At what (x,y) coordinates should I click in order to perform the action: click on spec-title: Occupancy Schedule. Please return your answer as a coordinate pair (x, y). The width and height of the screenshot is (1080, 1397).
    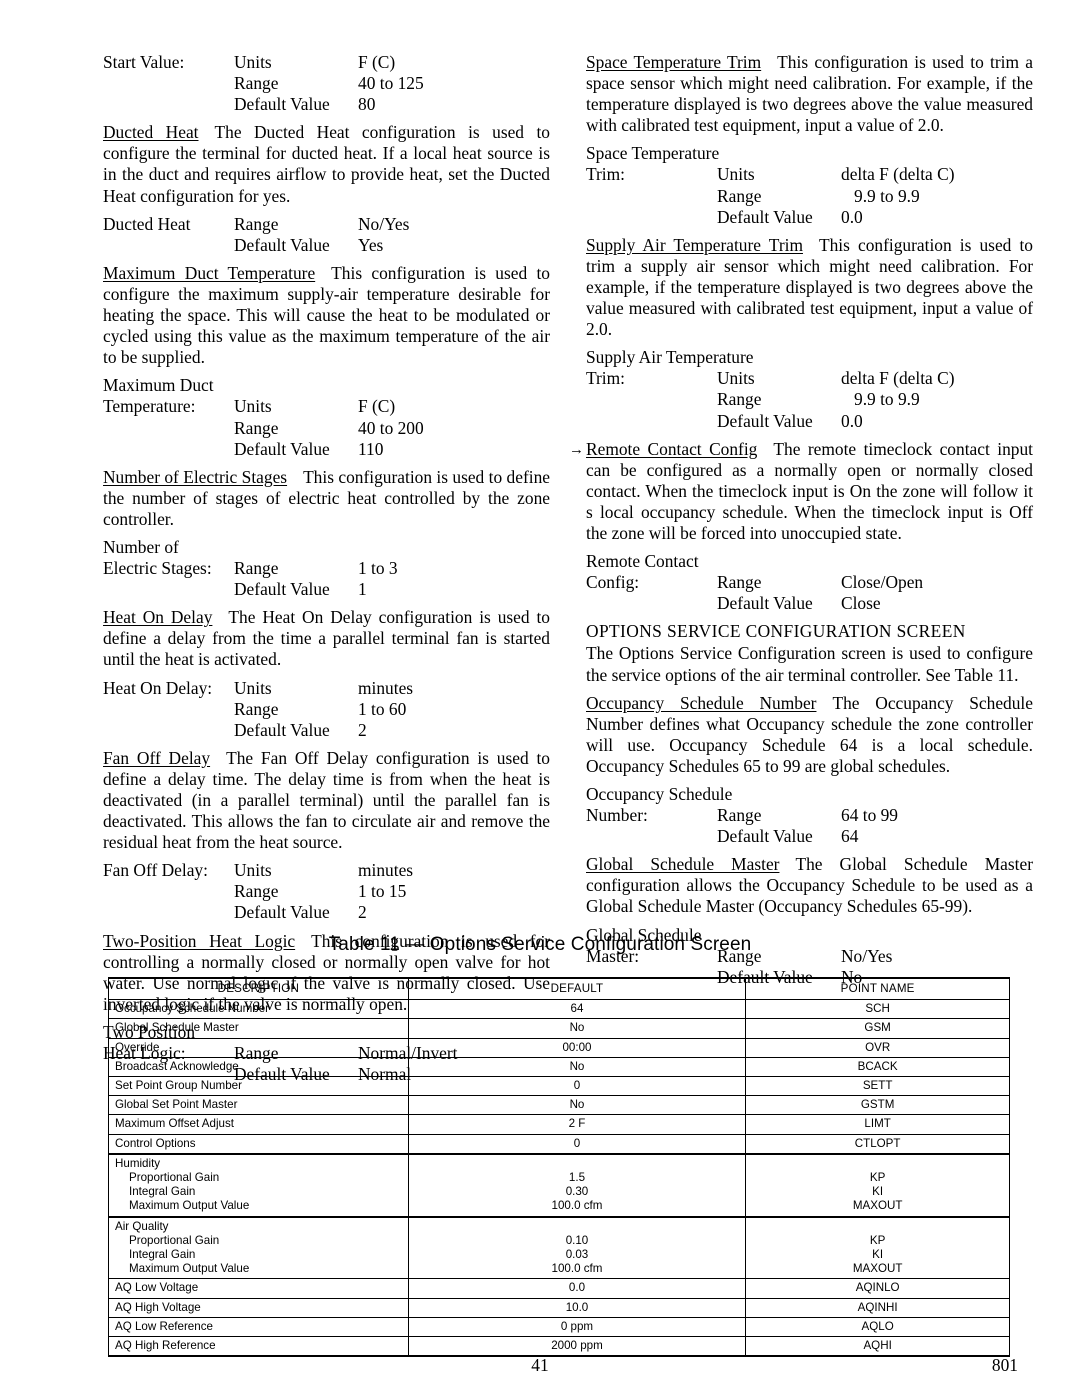
    Looking at the image, I should click on (659, 794).